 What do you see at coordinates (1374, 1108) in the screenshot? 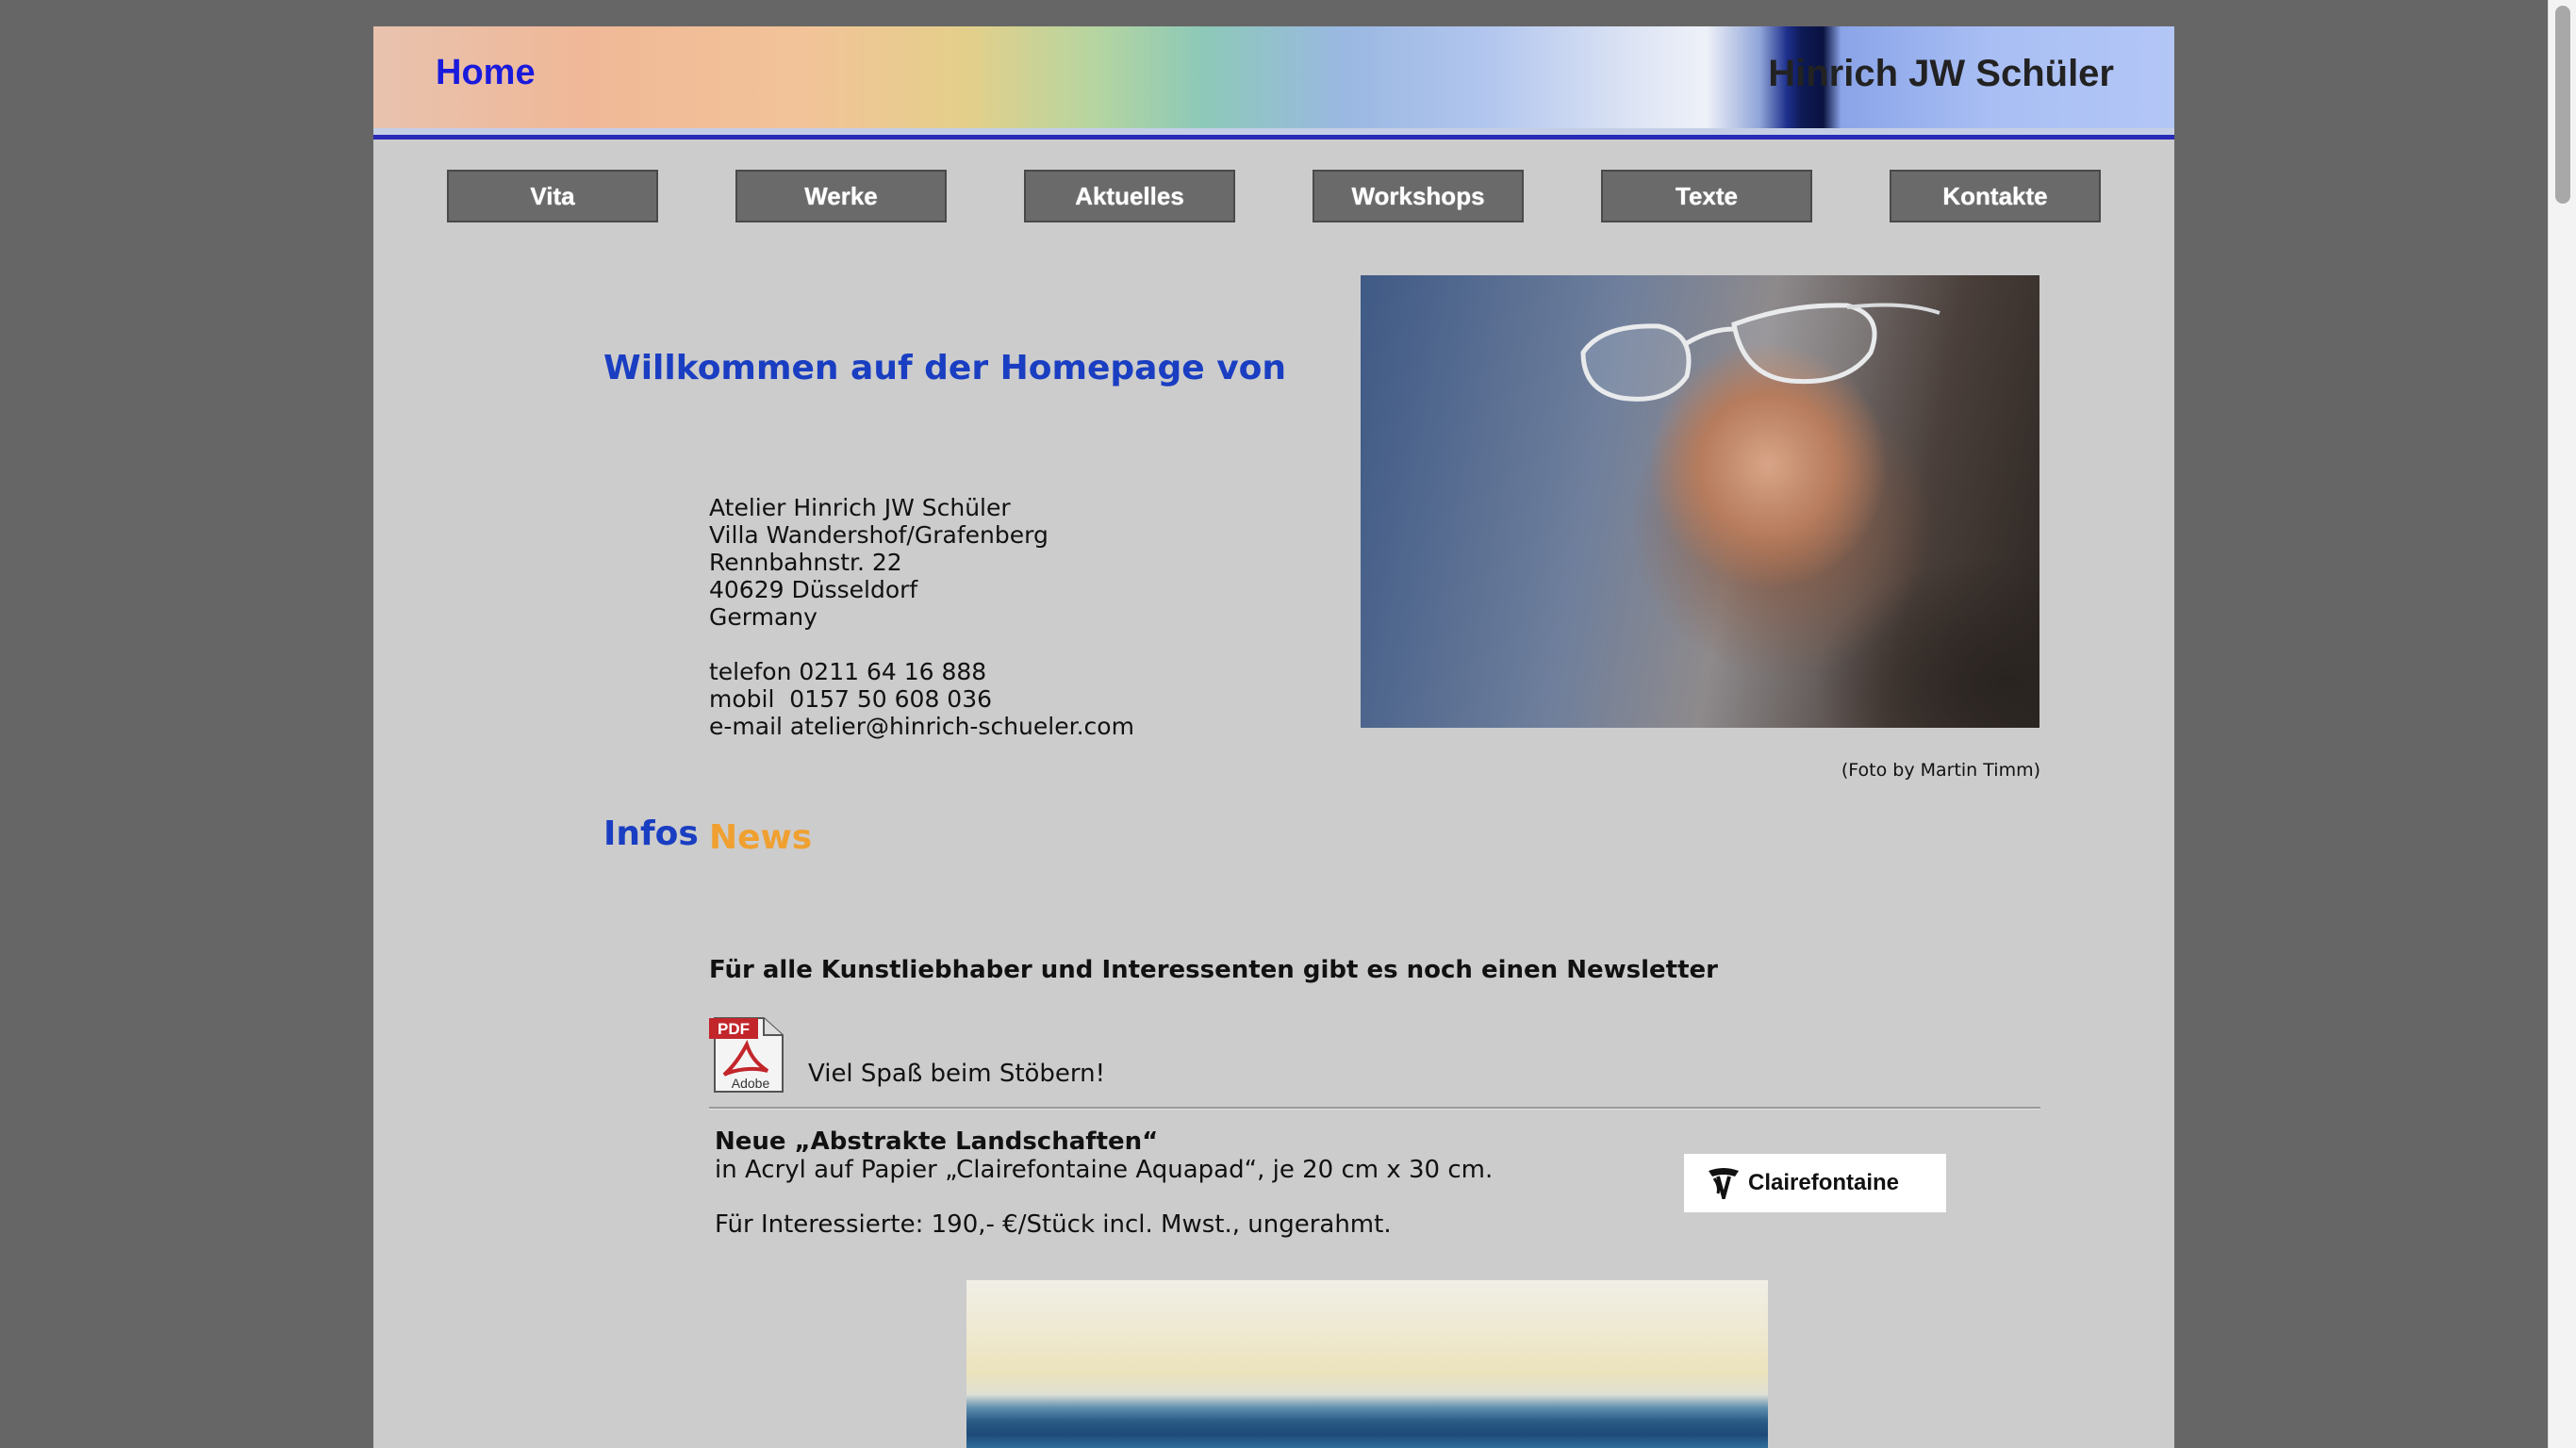
I see `section-divider` at bounding box center [1374, 1108].